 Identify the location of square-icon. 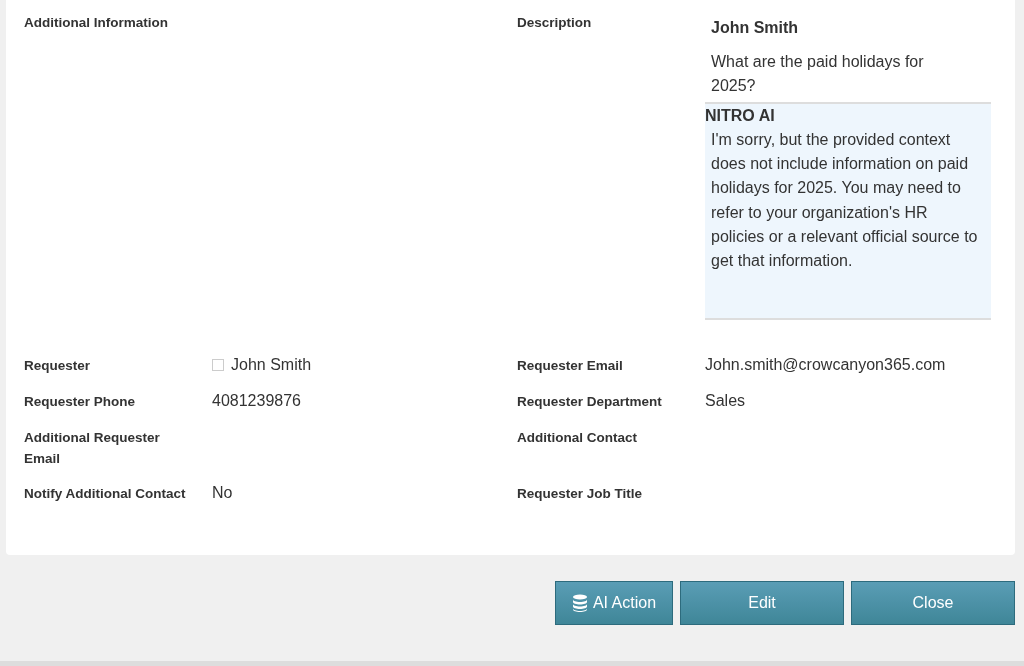
(218, 365).